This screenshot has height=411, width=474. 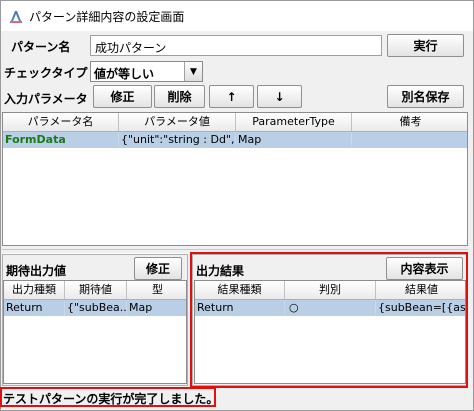 What do you see at coordinates (409, 122) in the screenshot?
I see `col-note: 備考` at bounding box center [409, 122].